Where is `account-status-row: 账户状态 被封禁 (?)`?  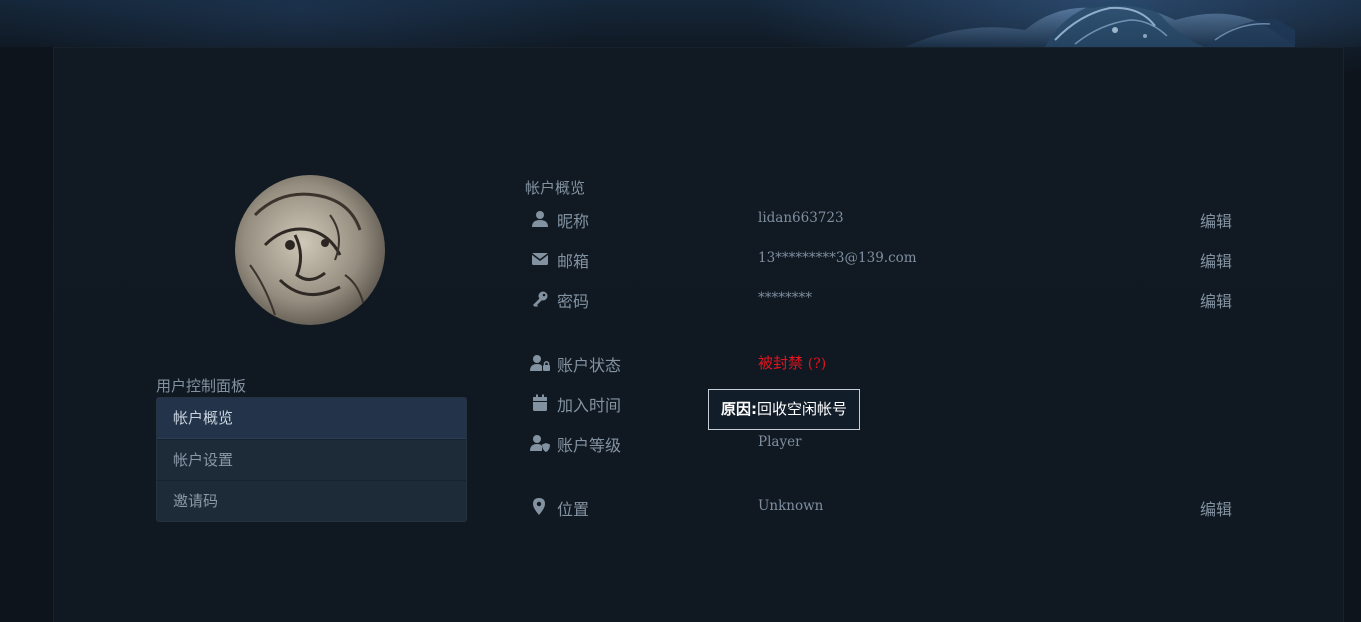
account-status-row: 账户状态 被封禁 (?) is located at coordinates (885, 363).